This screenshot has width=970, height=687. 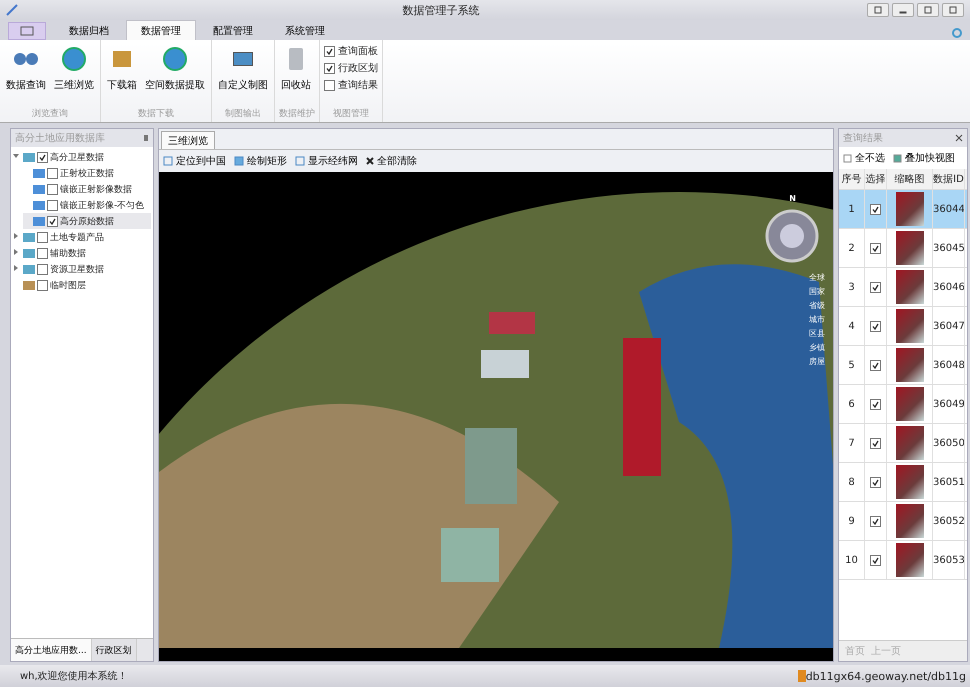 What do you see at coordinates (928, 10) in the screenshot?
I see `restore-button` at bounding box center [928, 10].